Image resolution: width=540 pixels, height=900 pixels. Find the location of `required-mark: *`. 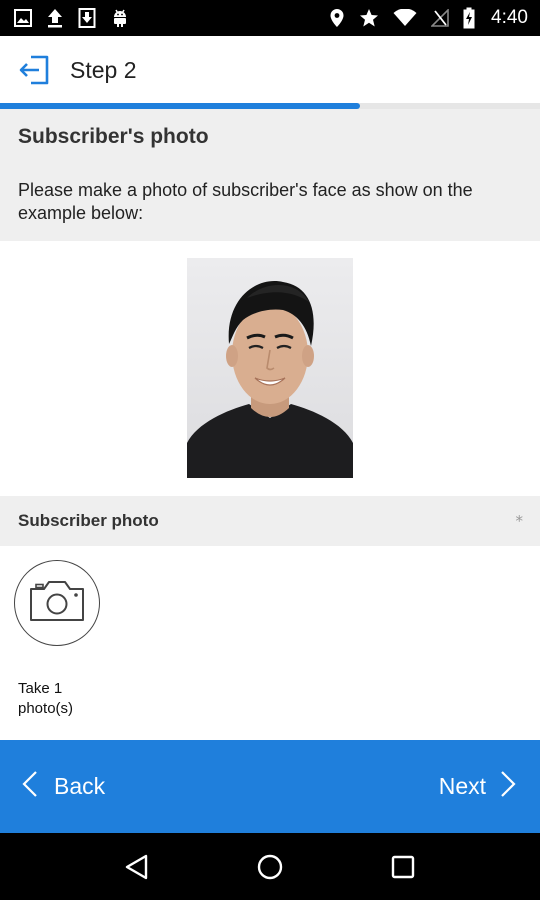

required-mark: * is located at coordinates (519, 521).